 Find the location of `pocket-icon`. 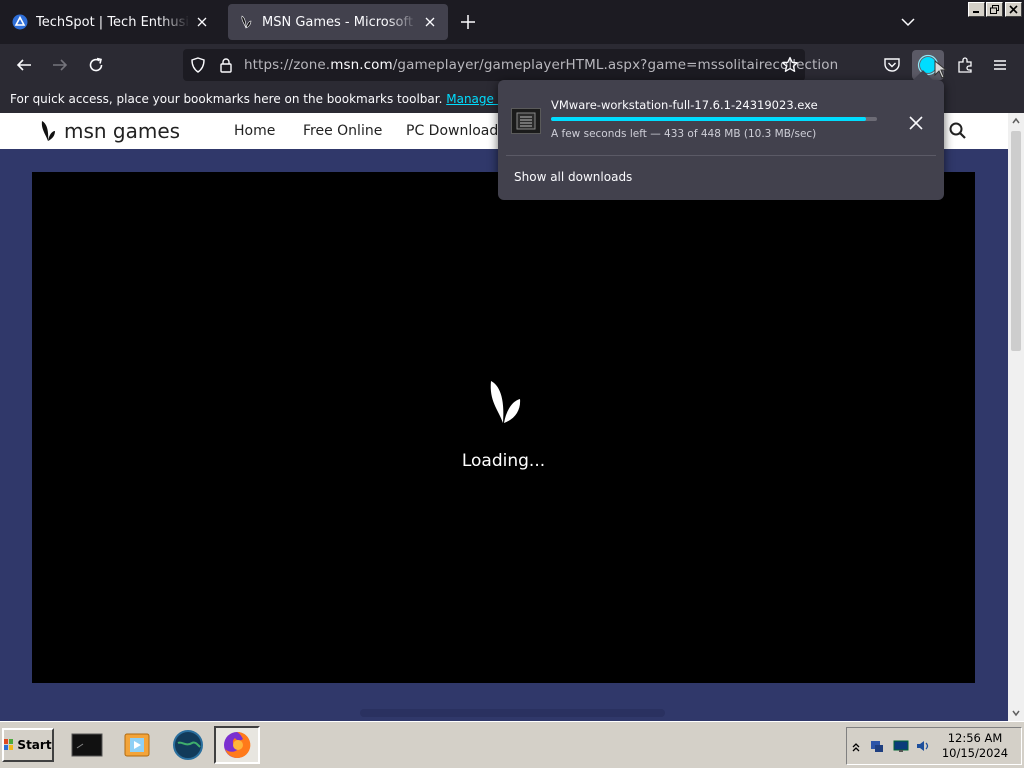

pocket-icon is located at coordinates (892, 65).